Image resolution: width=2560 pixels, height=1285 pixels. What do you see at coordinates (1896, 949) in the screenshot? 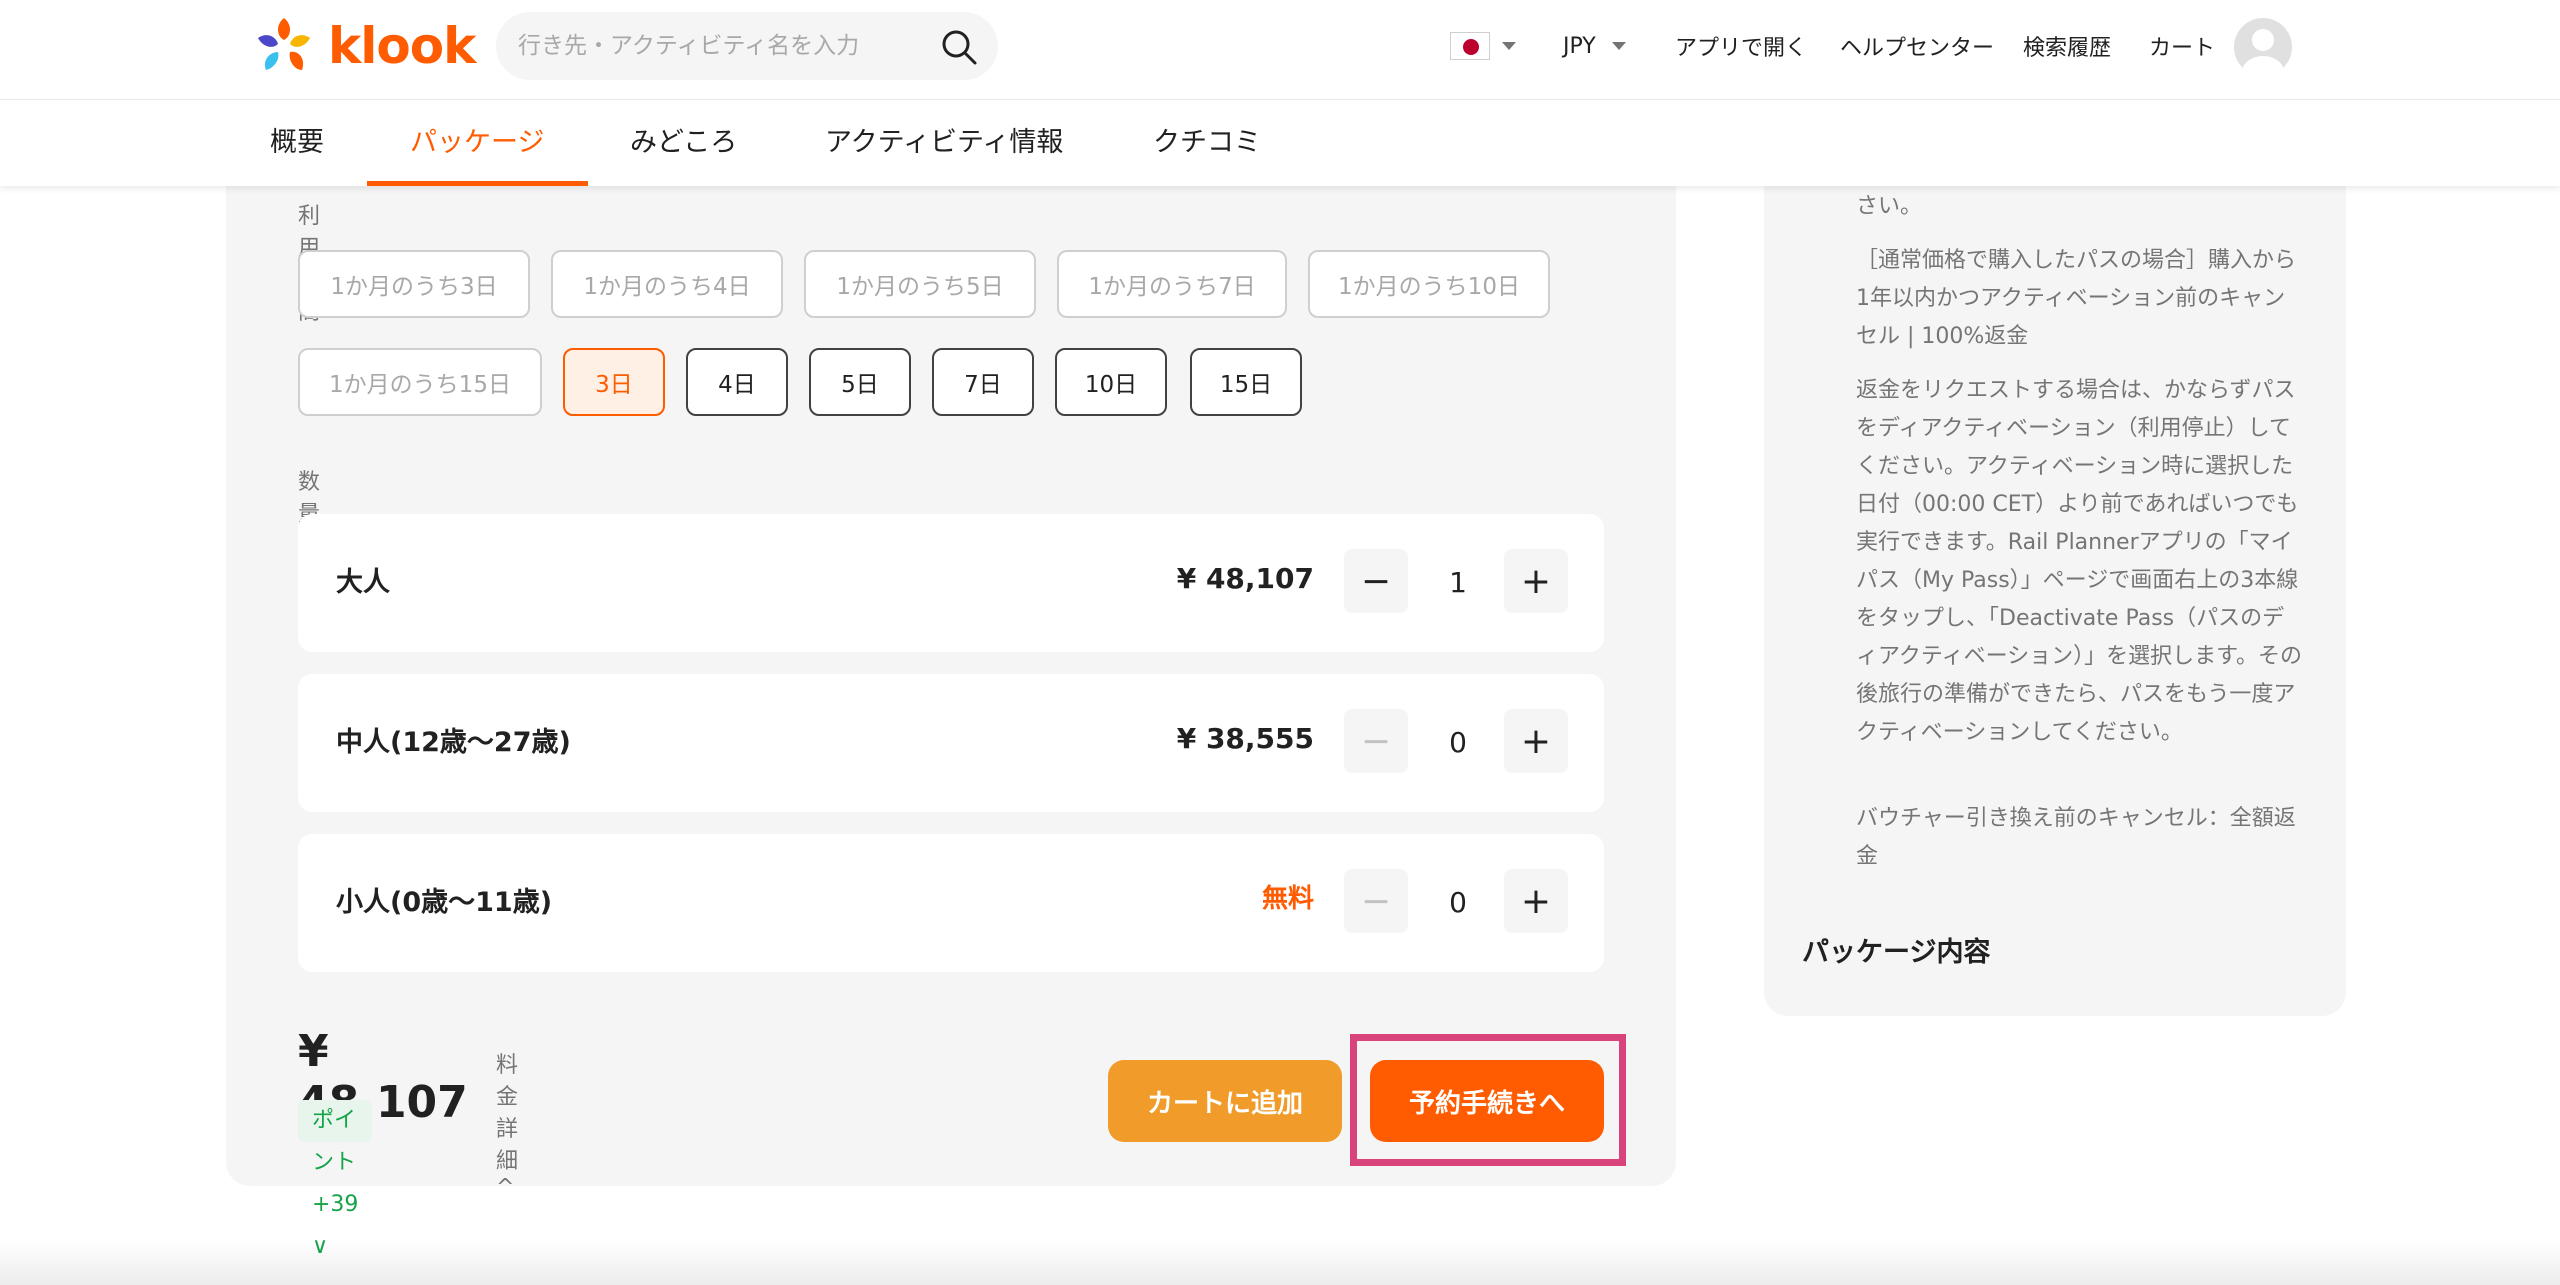
I see `package-contents-title: パッケージ内容` at bounding box center [1896, 949].